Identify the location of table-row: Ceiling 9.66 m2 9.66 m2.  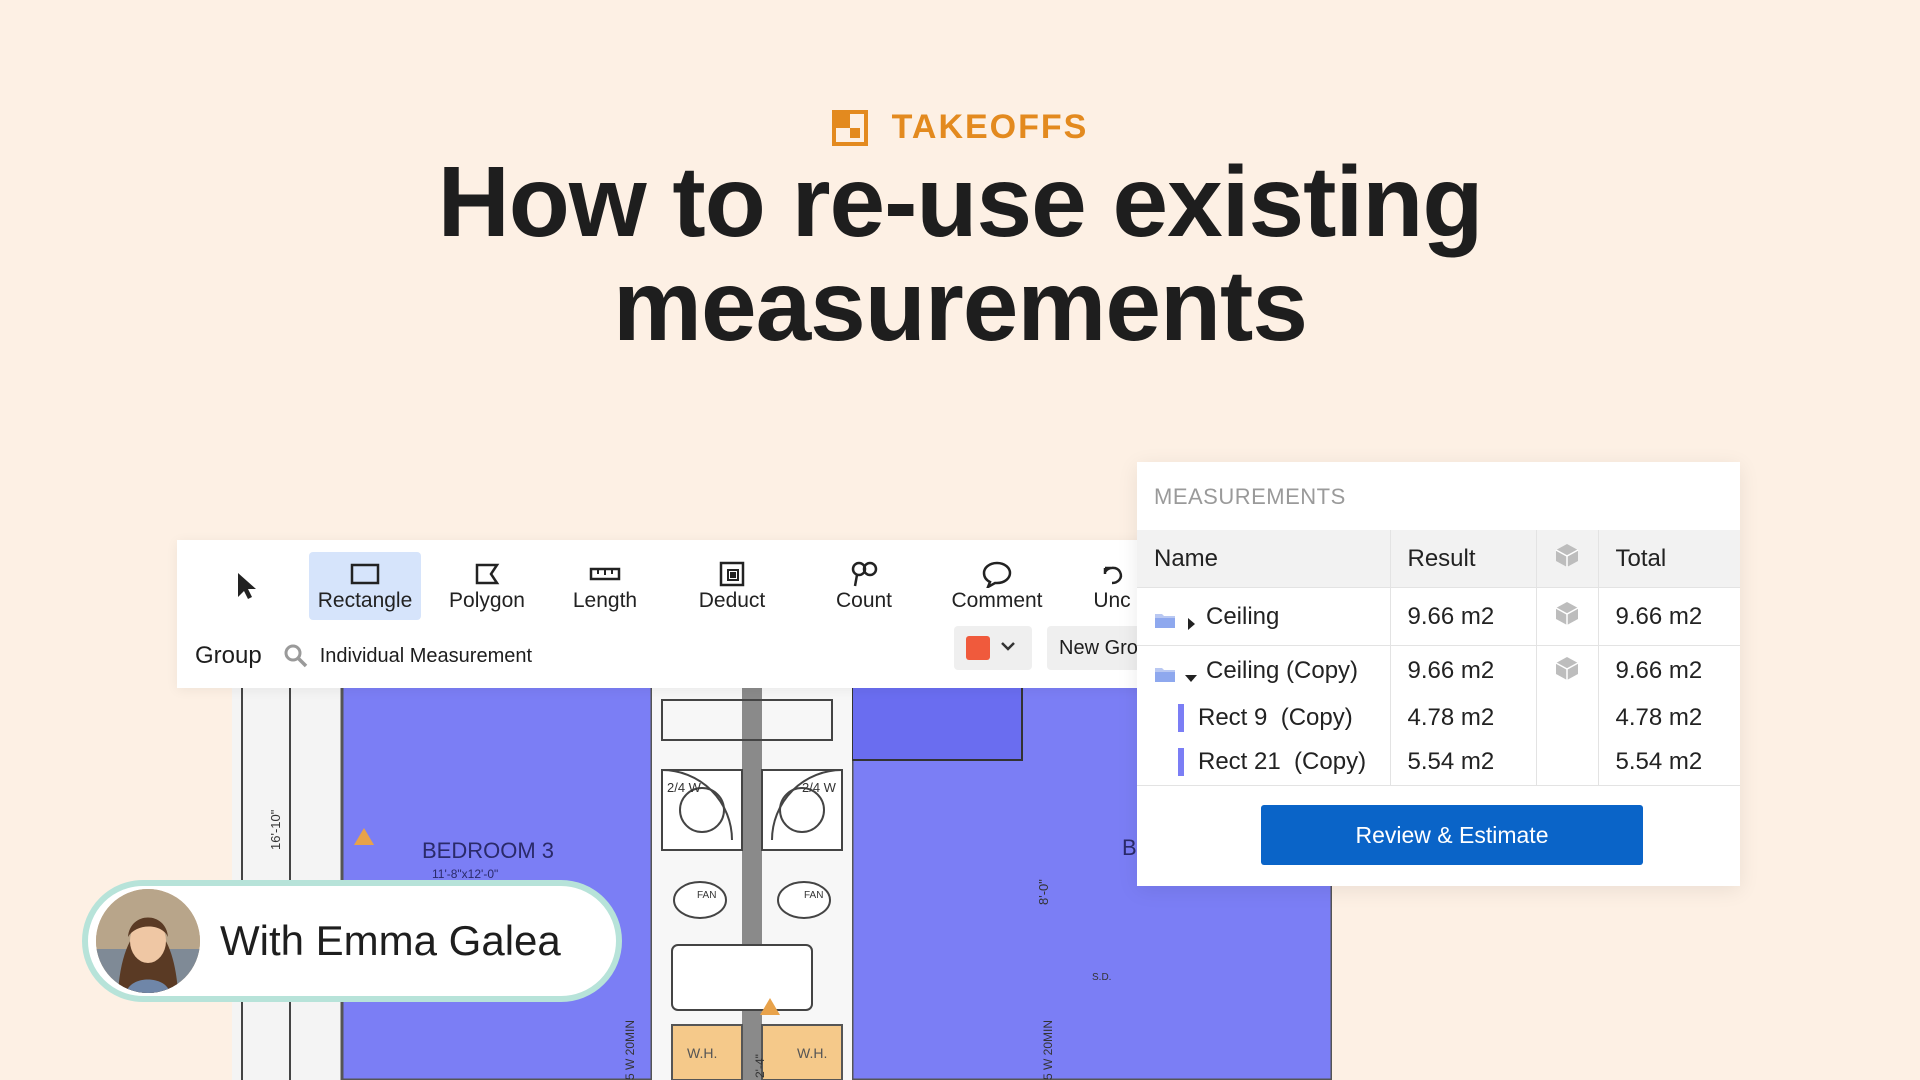
(1438, 616).